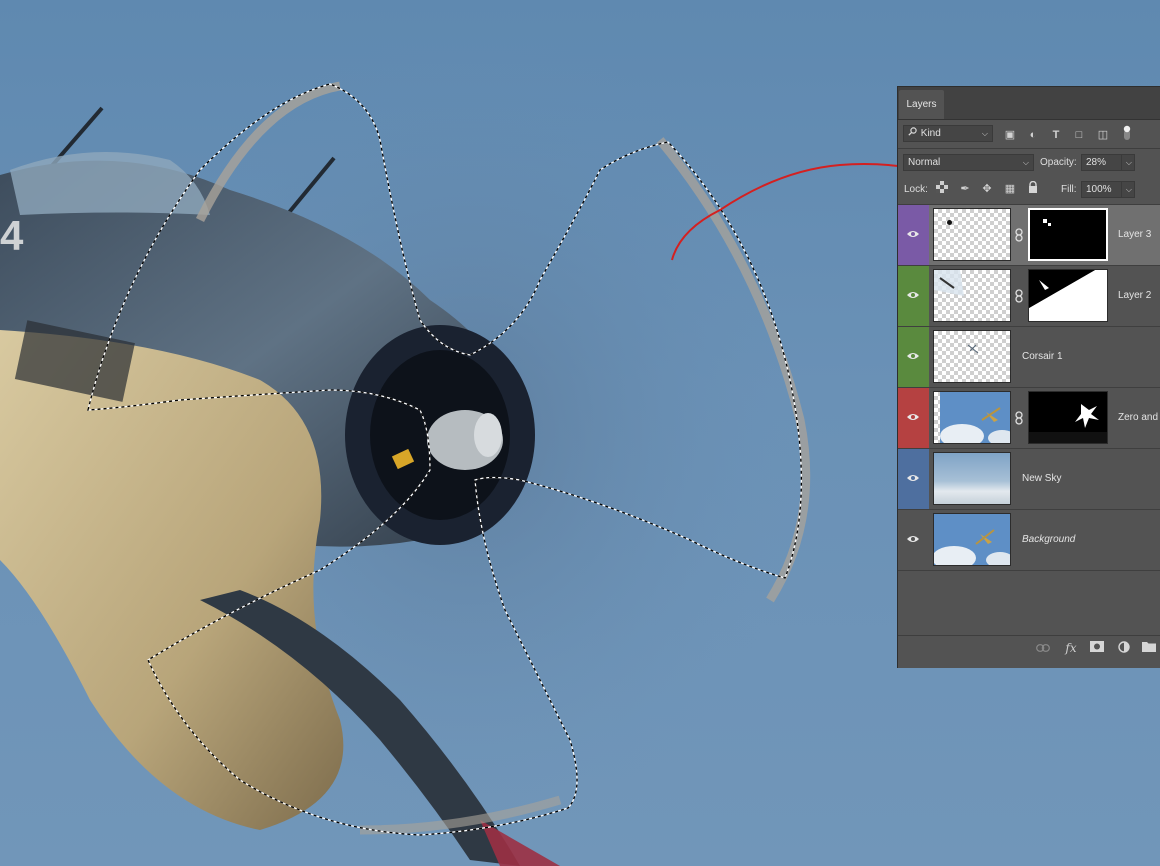 The image size is (1160, 866). I want to click on lock-transparent-icon, so click(942, 189).